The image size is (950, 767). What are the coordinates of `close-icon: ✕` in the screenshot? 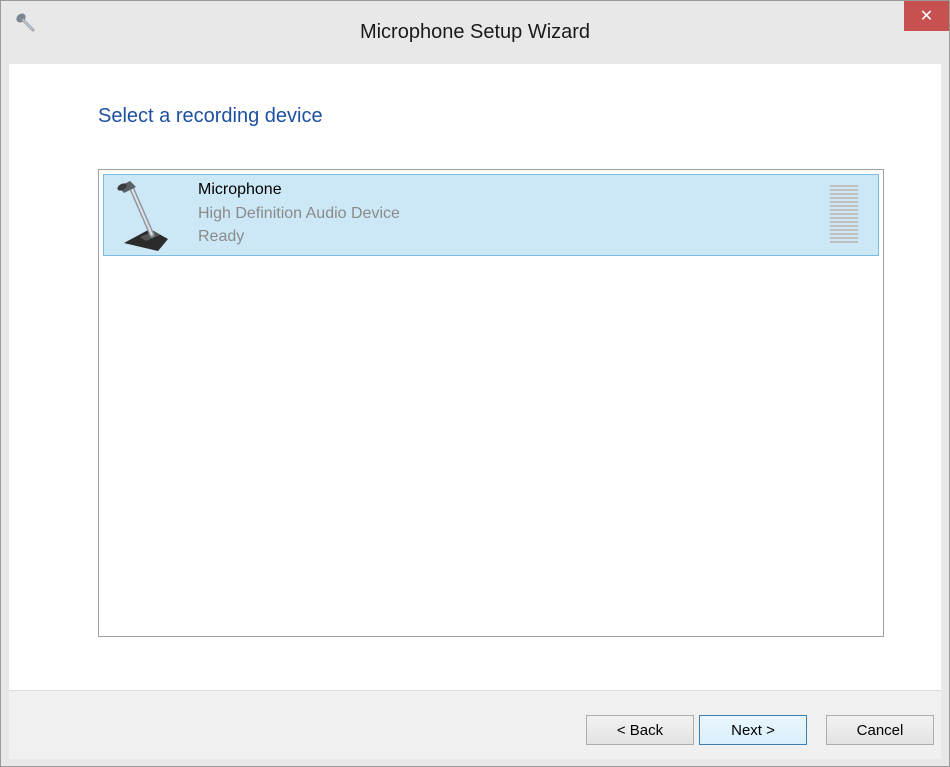 It's located at (926, 16).